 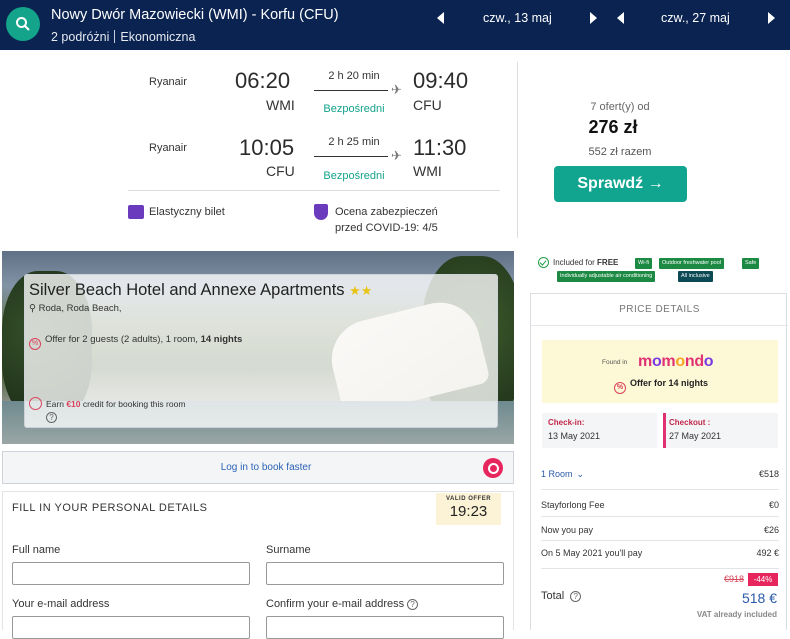 What do you see at coordinates (771, 530) in the screenshot?
I see `pay-now-value: €26` at bounding box center [771, 530].